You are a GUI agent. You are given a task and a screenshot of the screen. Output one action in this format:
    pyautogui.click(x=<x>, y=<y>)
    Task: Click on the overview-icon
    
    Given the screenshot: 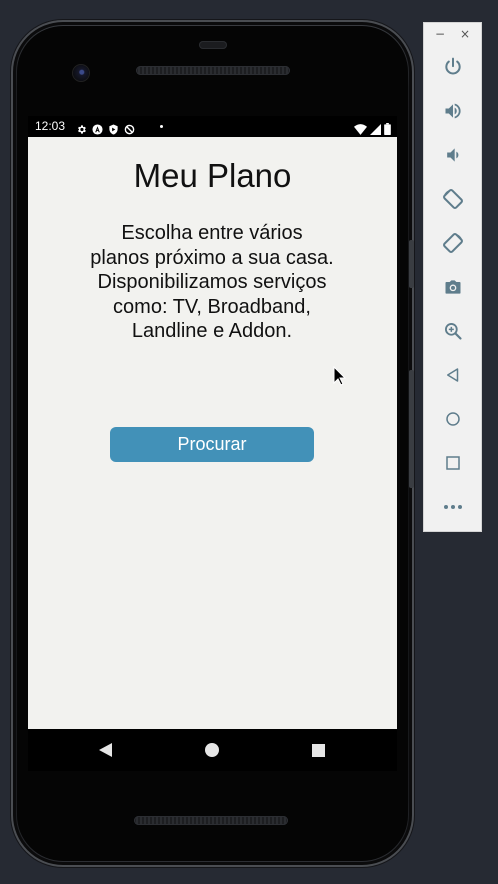 What is the action you would take?
    pyautogui.click(x=453, y=463)
    